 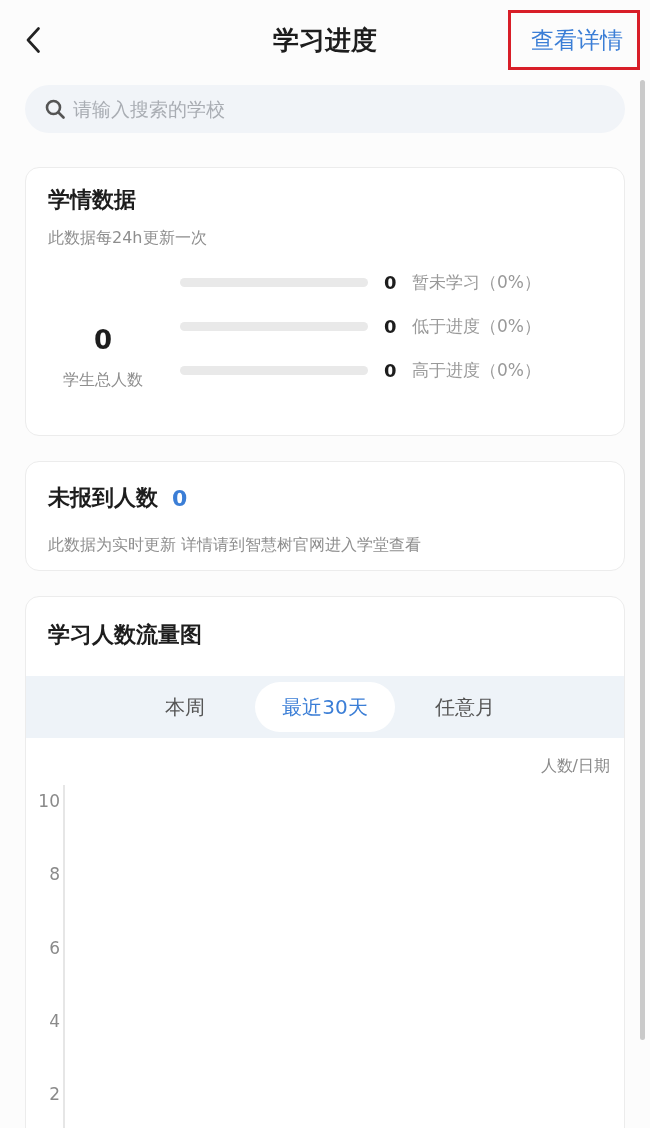 I want to click on range-tab: 任意月, so click(x=465, y=707).